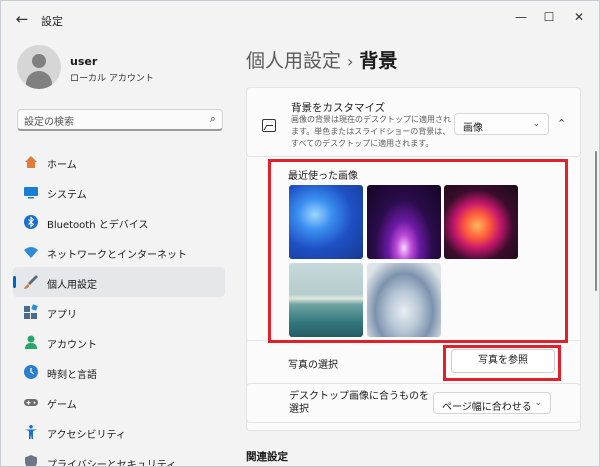  I want to click on fit-setting-card: デスクトップ画像に合うものを選択 ページ幅に合わせる ⌄, so click(413, 403).